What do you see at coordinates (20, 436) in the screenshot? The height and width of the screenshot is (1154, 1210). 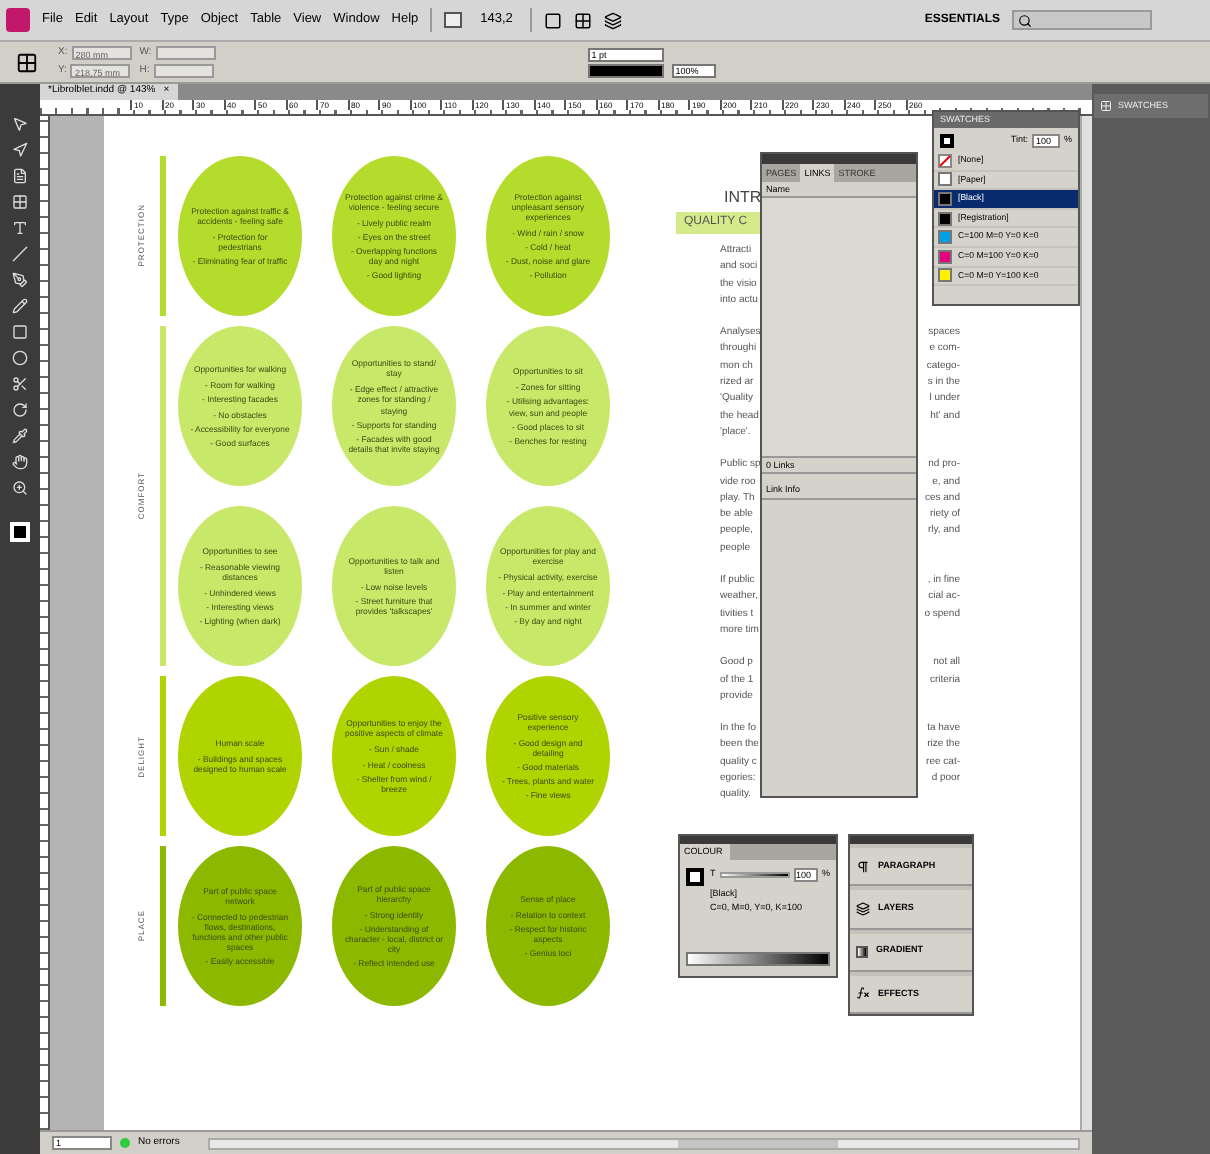 I see `eyedropper-icon` at bounding box center [20, 436].